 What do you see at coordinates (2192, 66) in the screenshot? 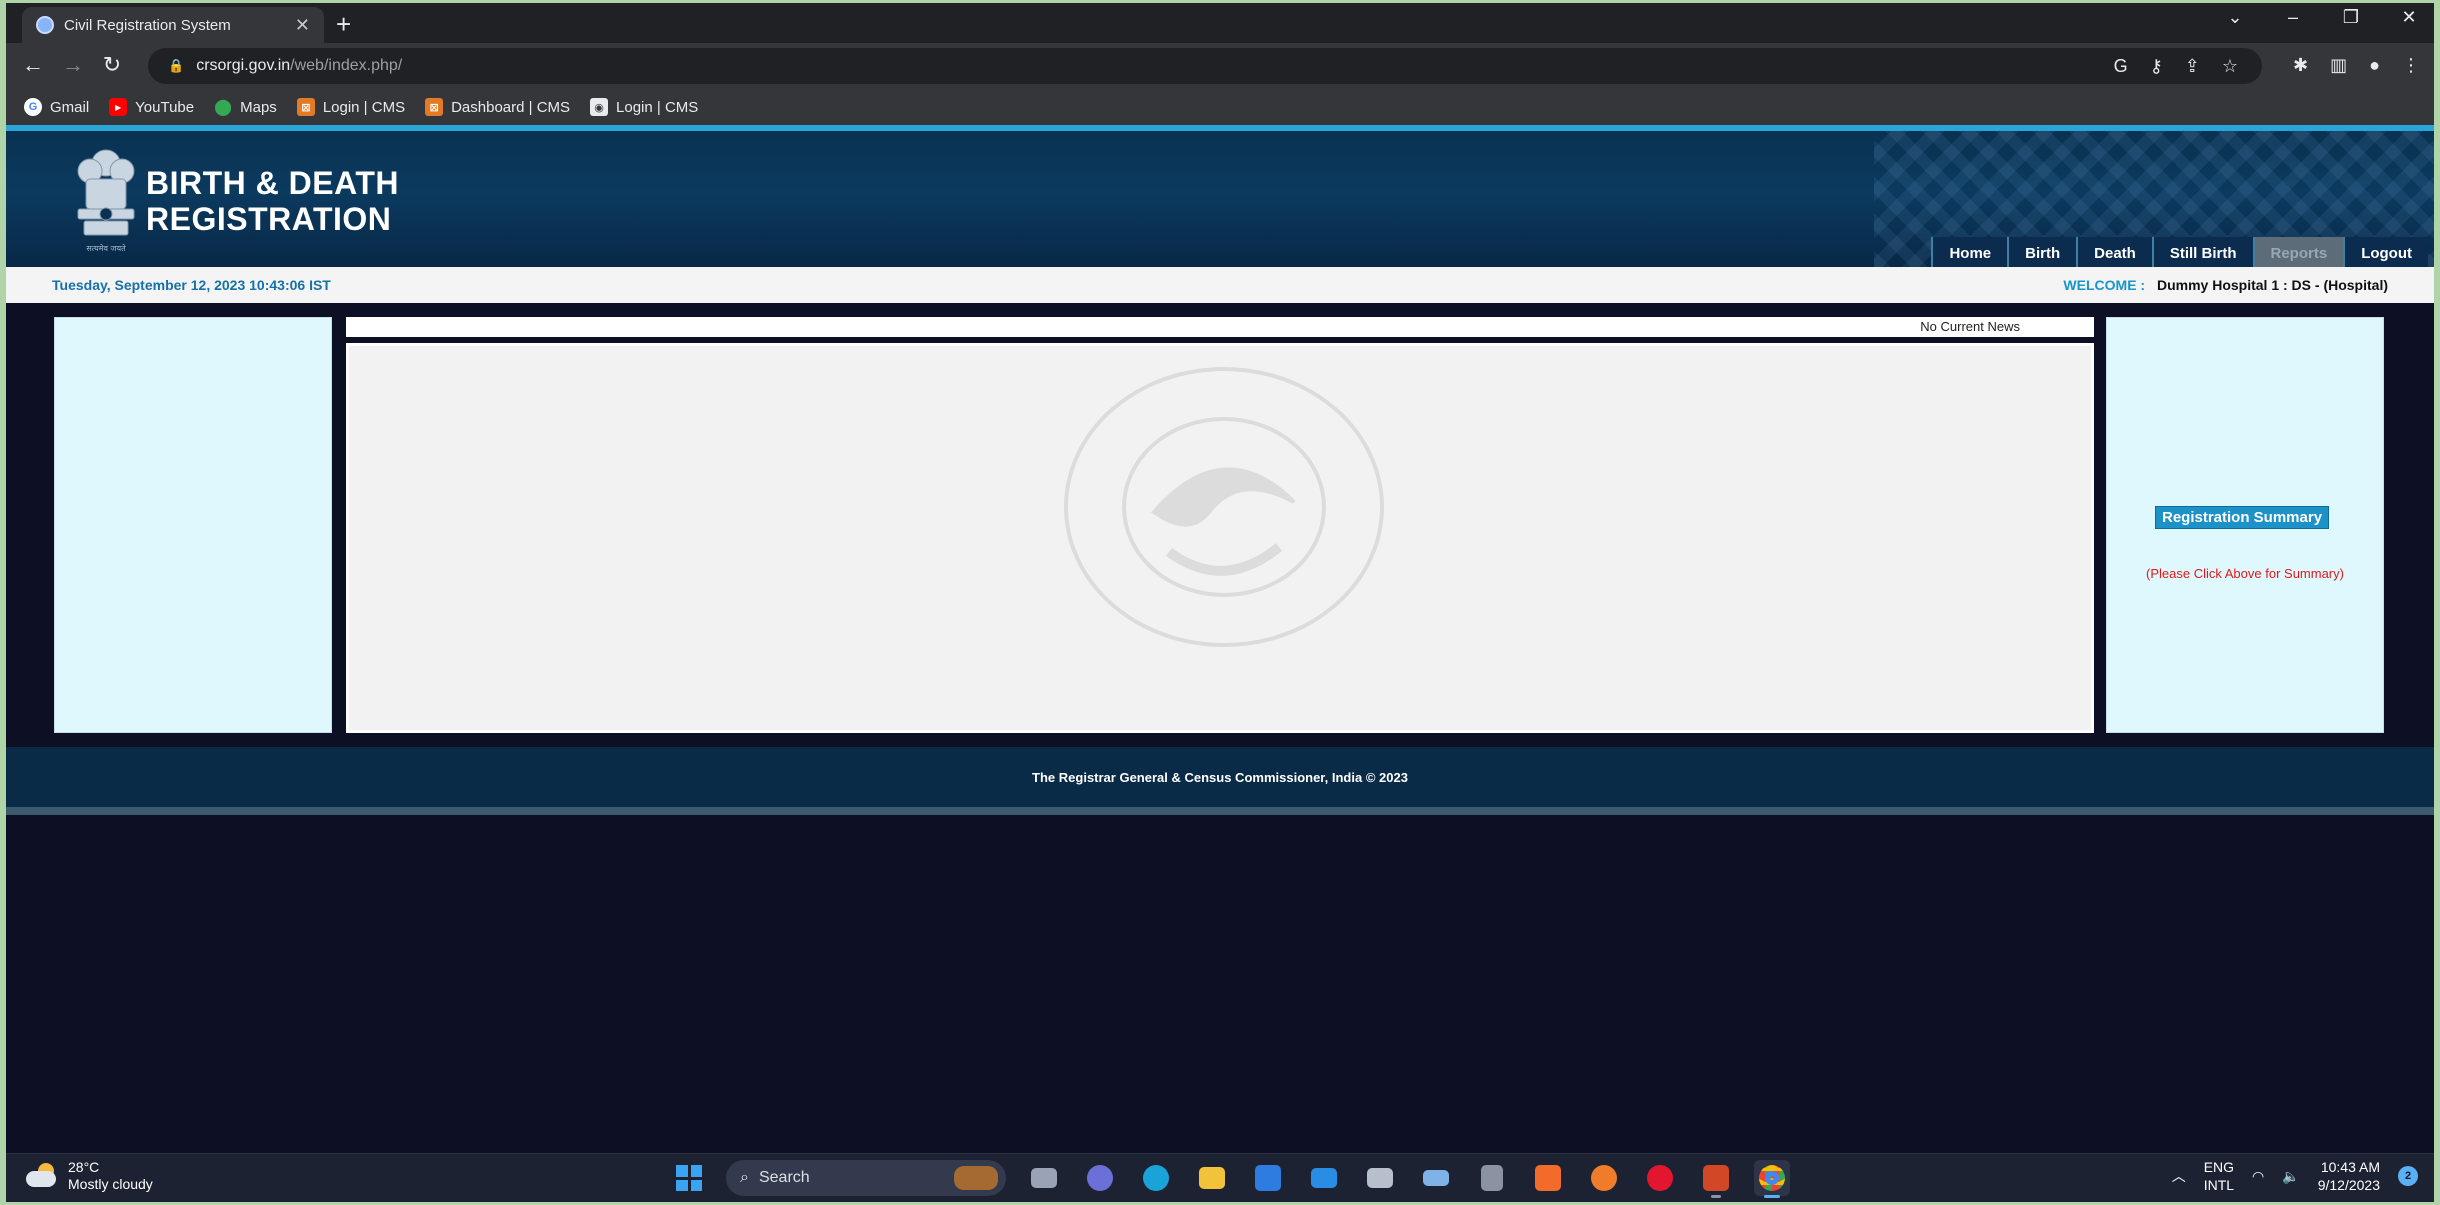
I see `share-icon: ⇪` at bounding box center [2192, 66].